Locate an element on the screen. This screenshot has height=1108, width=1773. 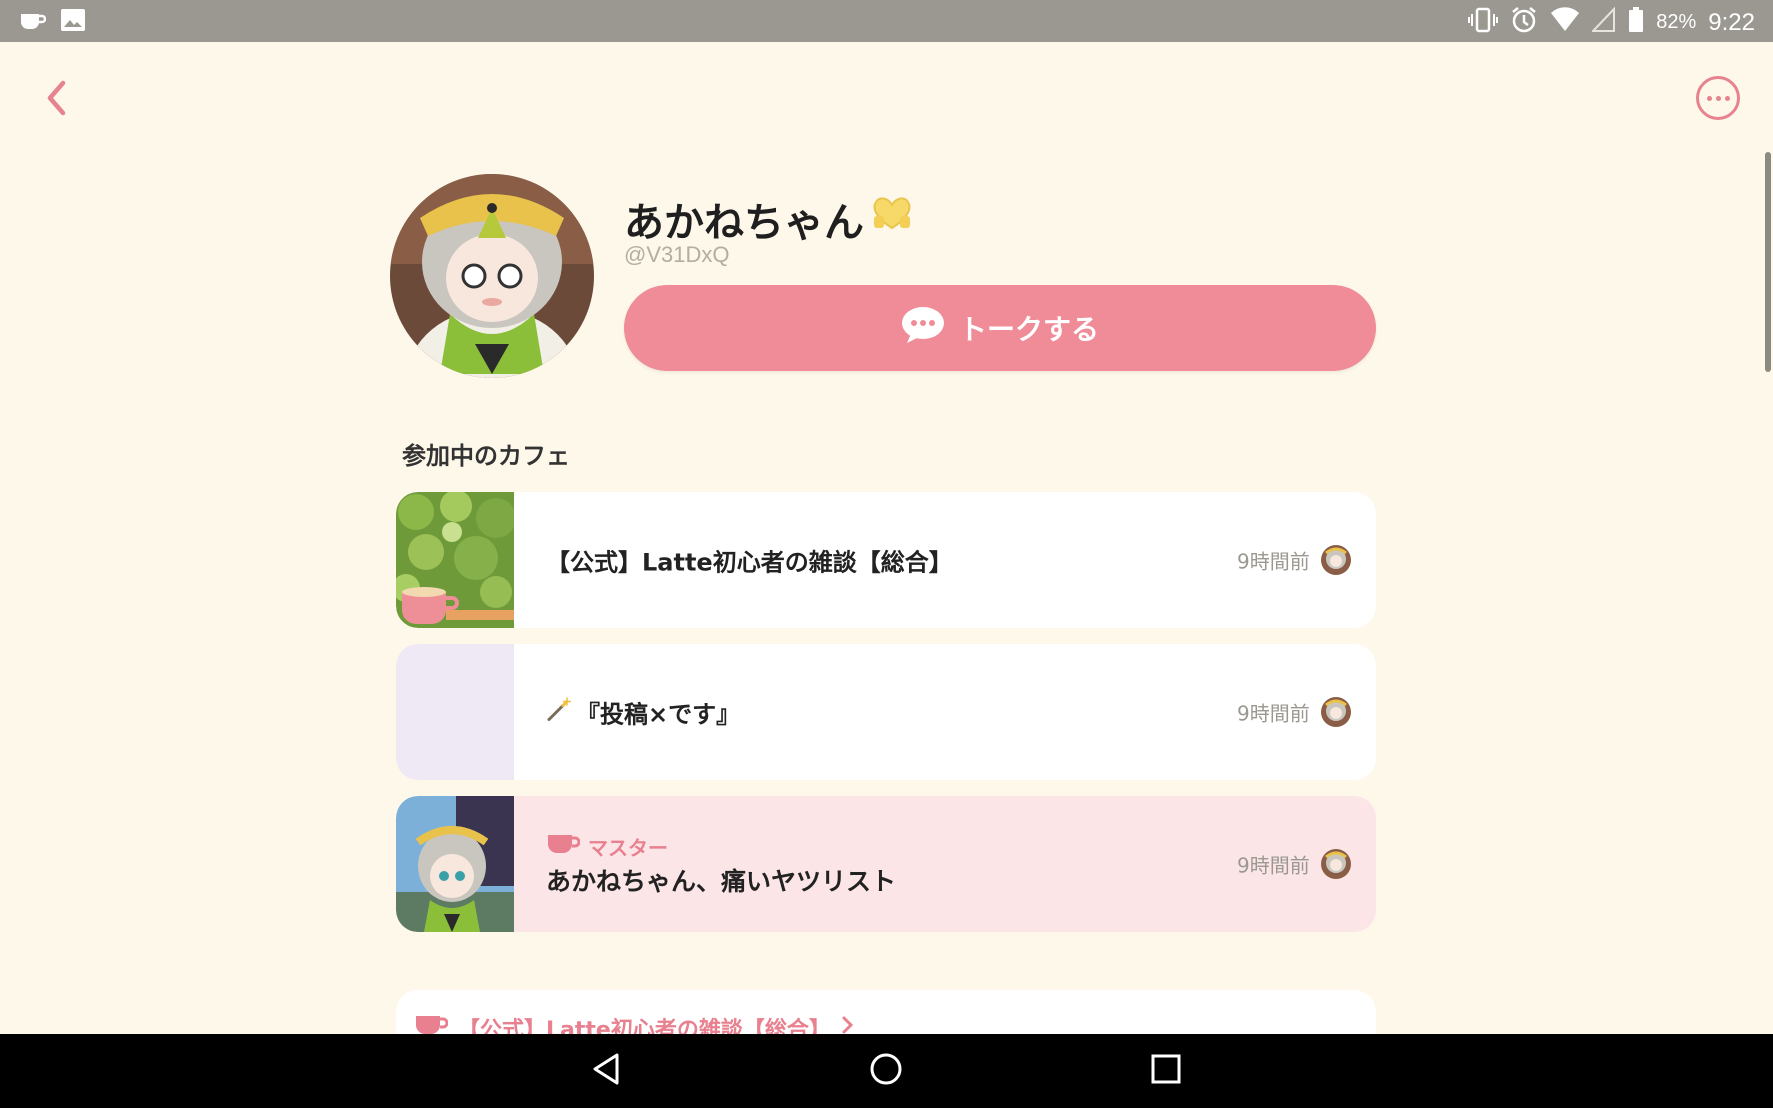
cafe-list-item: 【公式】Latte初心者の雑談【総合】 9時間前 is located at coordinates (886, 560).